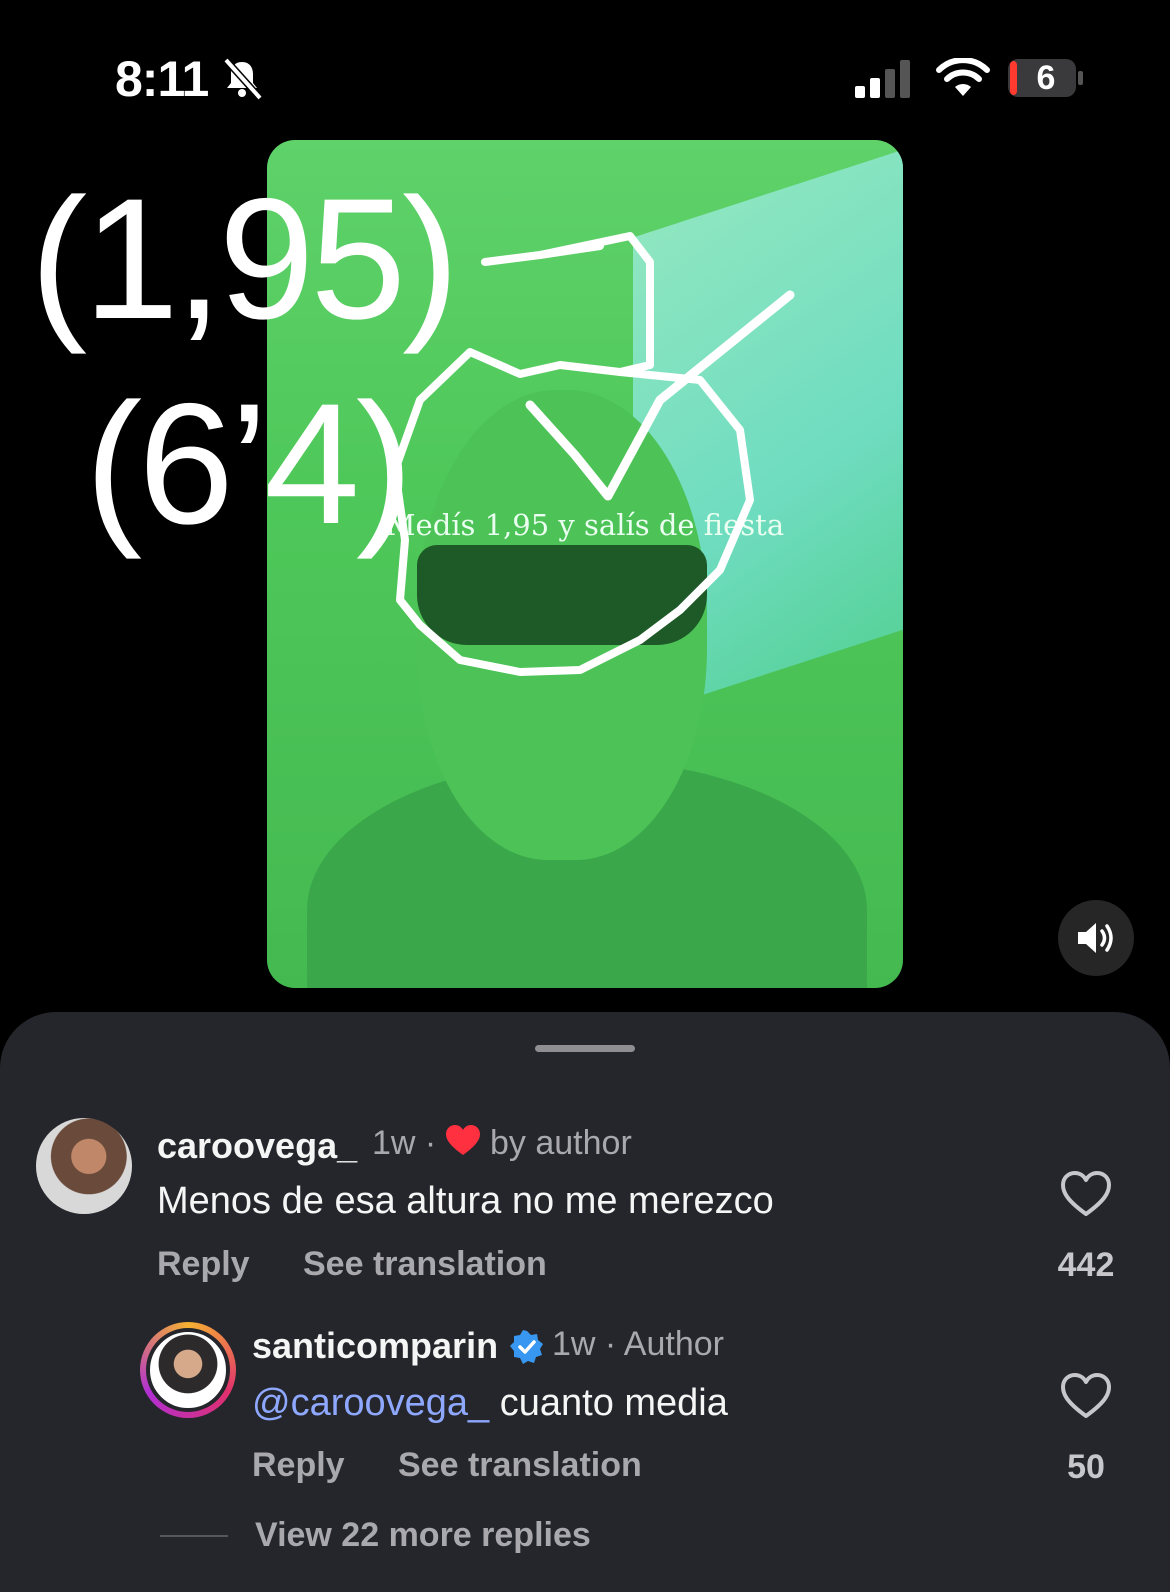  Describe the element at coordinates (463, 1140) in the screenshot. I see `heart-filled-icon` at that location.